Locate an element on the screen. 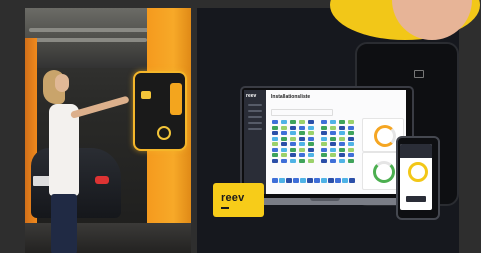 This screenshot has height=253, width=481. dashboard-title: Installationsliste is located at coordinates (291, 97).